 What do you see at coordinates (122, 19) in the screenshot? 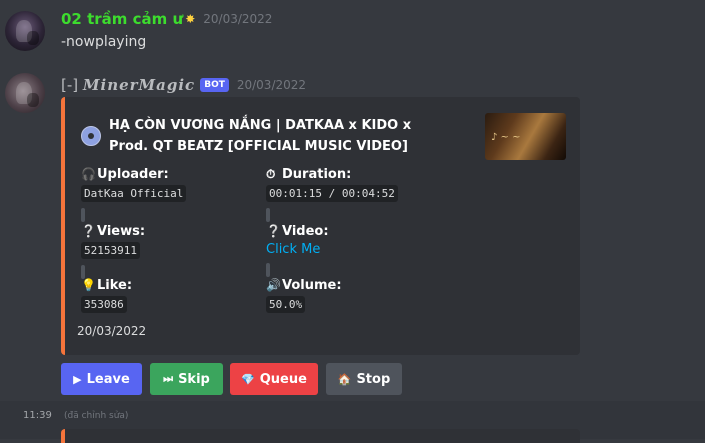
I see `username: 02 trầm cảm ư` at bounding box center [122, 19].